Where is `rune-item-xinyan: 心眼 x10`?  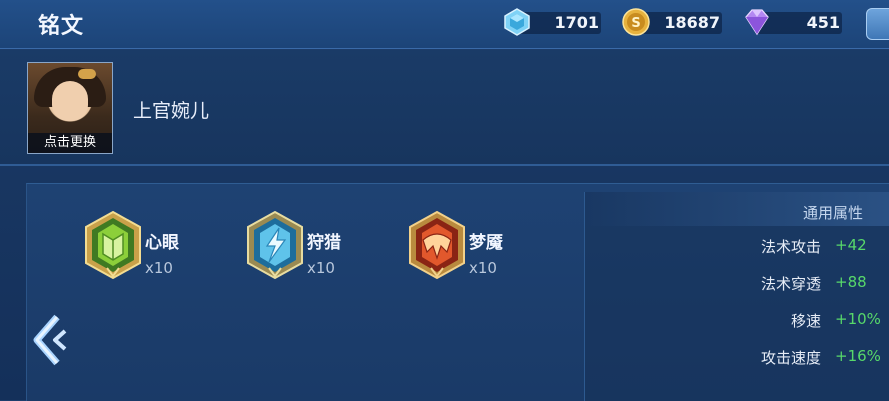
rune-item-xinyan: 心眼 x10 is located at coordinates (148, 245).